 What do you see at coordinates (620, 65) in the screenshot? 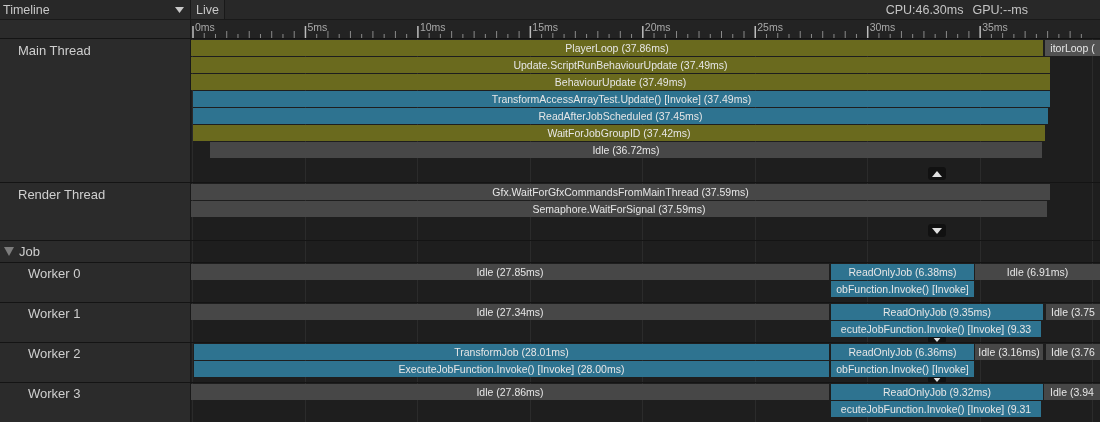
I see `timeline-bar: Update.ScriptRunBehaviourUpdate (37.49ms)` at bounding box center [620, 65].